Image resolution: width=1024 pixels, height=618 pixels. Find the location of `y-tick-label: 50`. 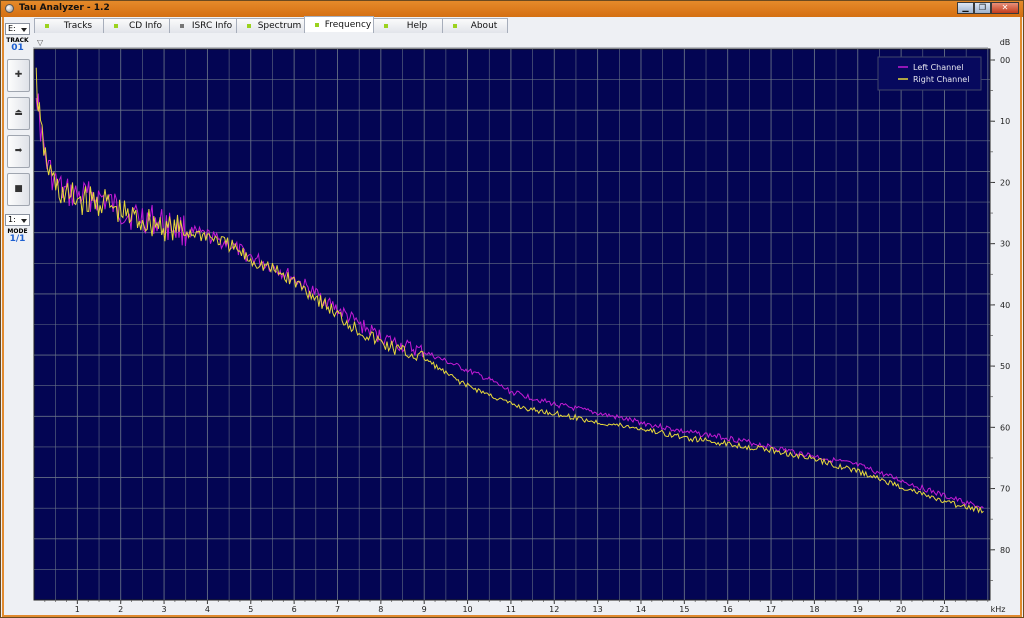

y-tick-label: 50 is located at coordinates (1005, 366).